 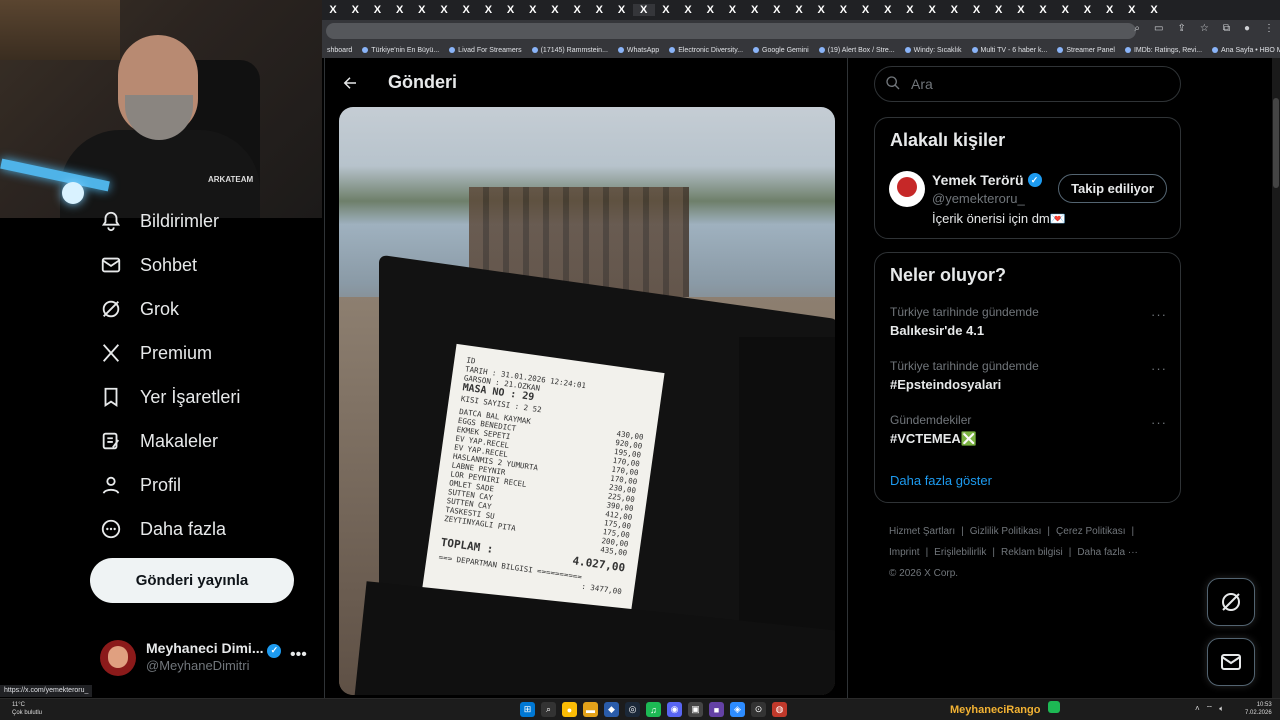 What do you see at coordinates (1204, 28) in the screenshot?
I see `star-icon: ☆` at bounding box center [1204, 28].